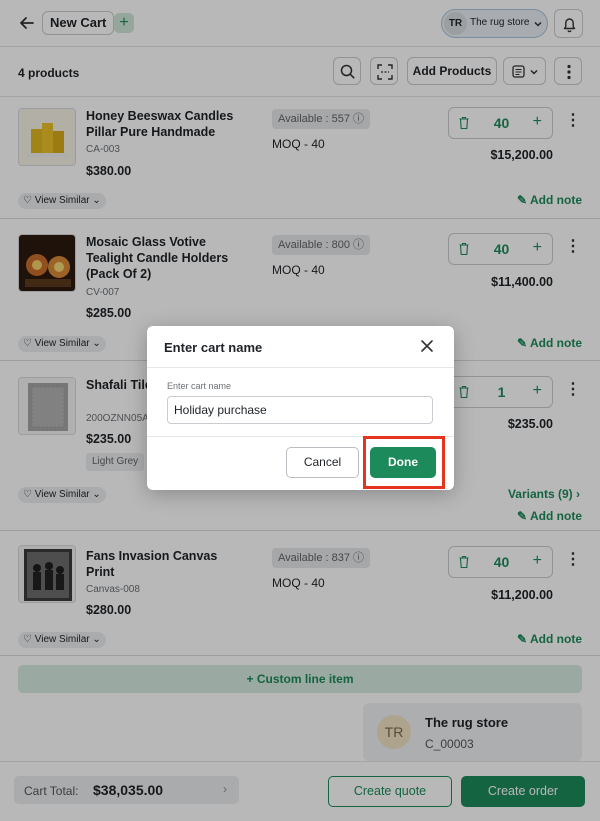 The image size is (600, 821). I want to click on dialog-title: Enter cart name, so click(213, 347).